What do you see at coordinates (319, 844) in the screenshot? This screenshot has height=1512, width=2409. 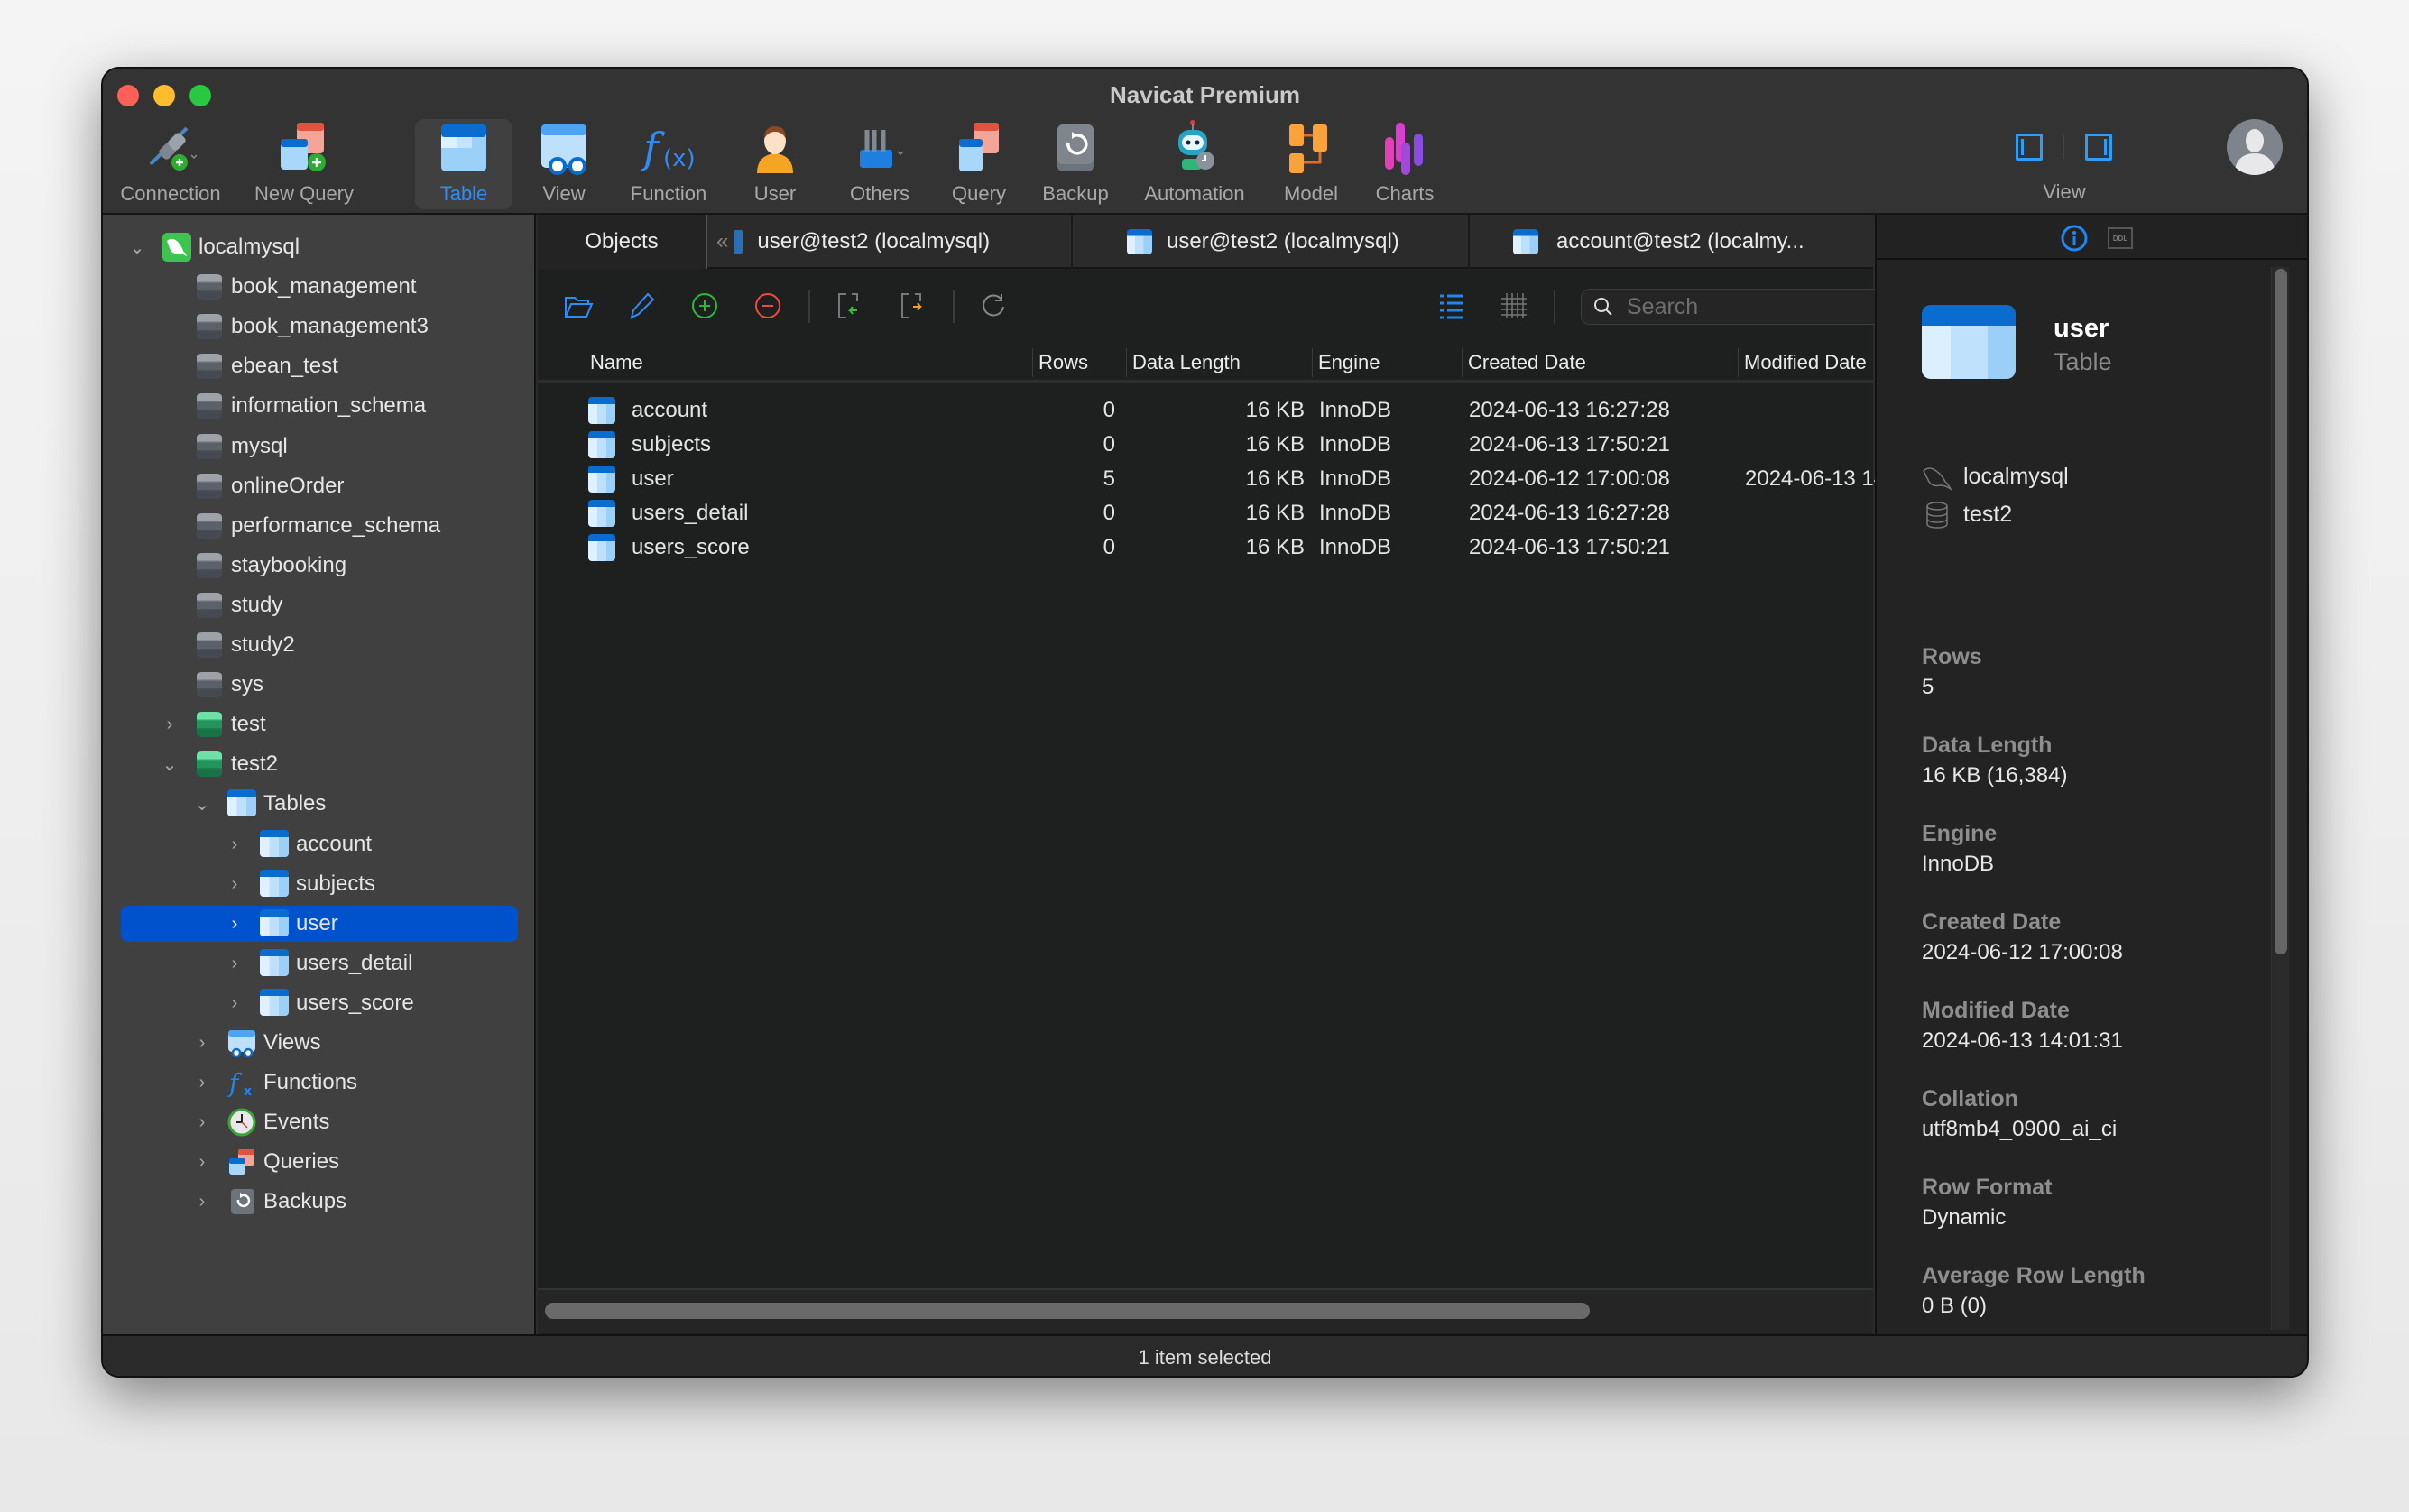 I see `tree-table-account: › account` at bounding box center [319, 844].